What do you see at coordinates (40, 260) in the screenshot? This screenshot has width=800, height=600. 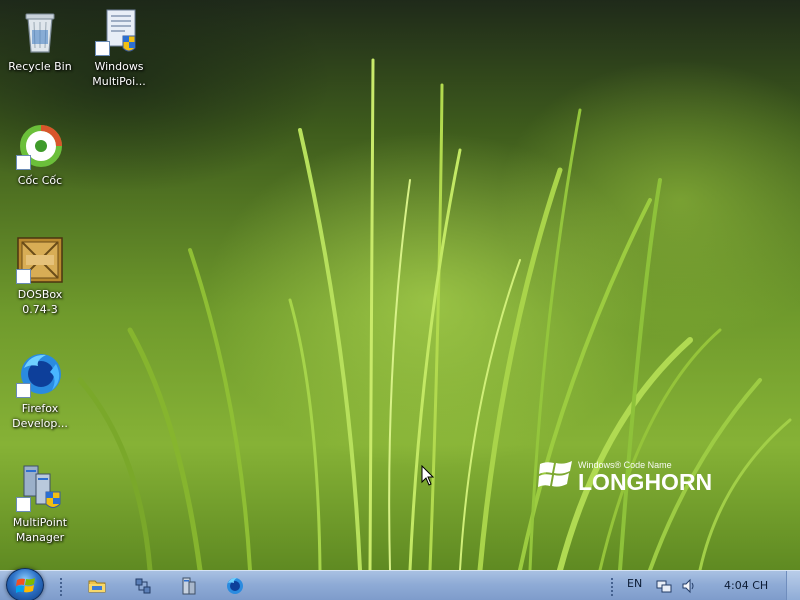 I see `dosbox-icon` at bounding box center [40, 260].